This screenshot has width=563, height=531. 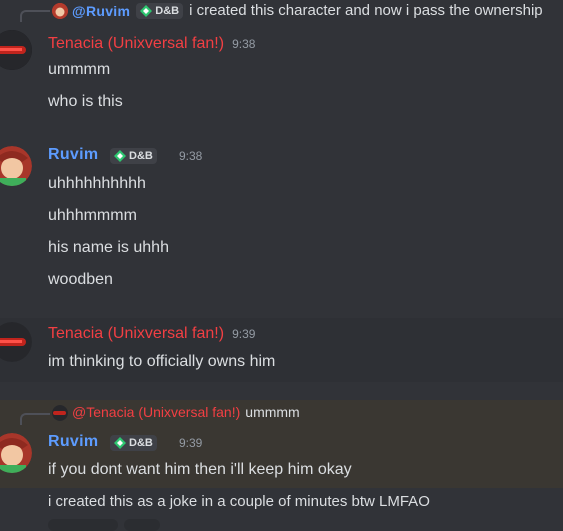 What do you see at coordinates (85, 101) in the screenshot?
I see `message-text: who is this` at bounding box center [85, 101].